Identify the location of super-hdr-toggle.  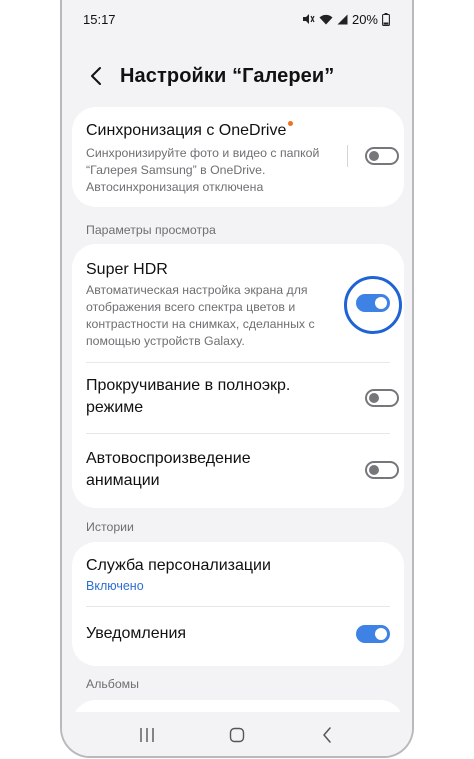
(373, 303).